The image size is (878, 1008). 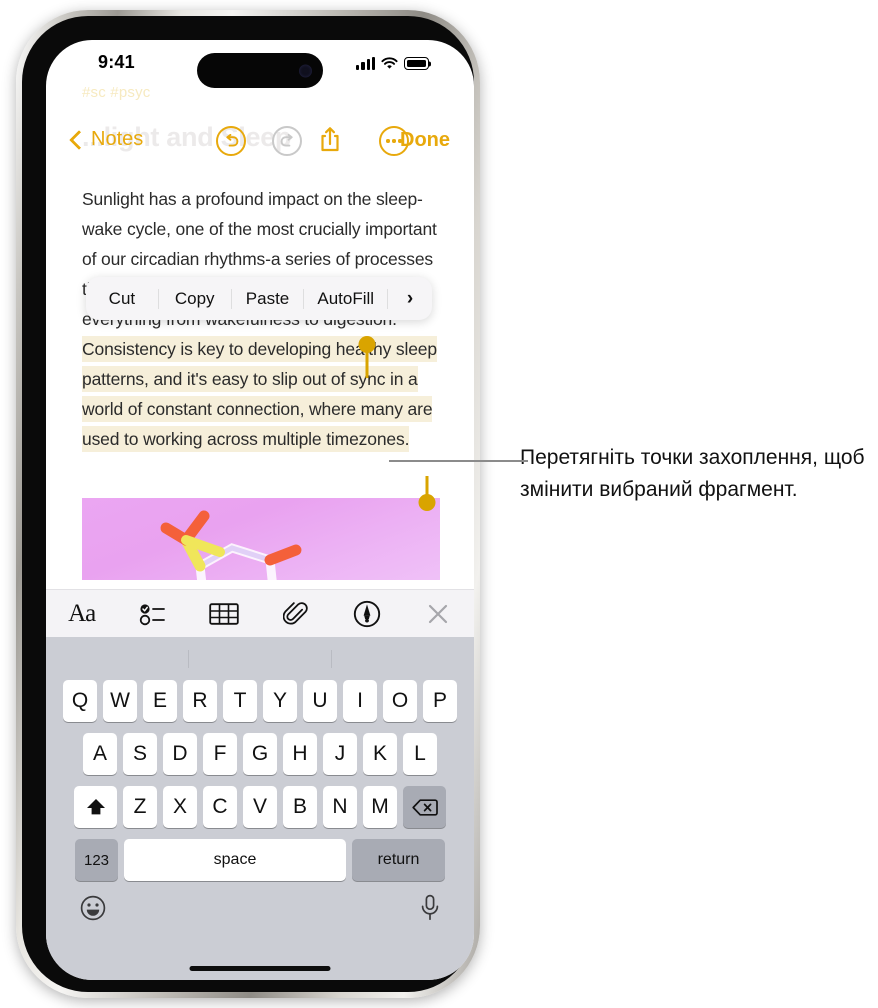 I want to click on molecule-illustration, so click(x=231, y=545).